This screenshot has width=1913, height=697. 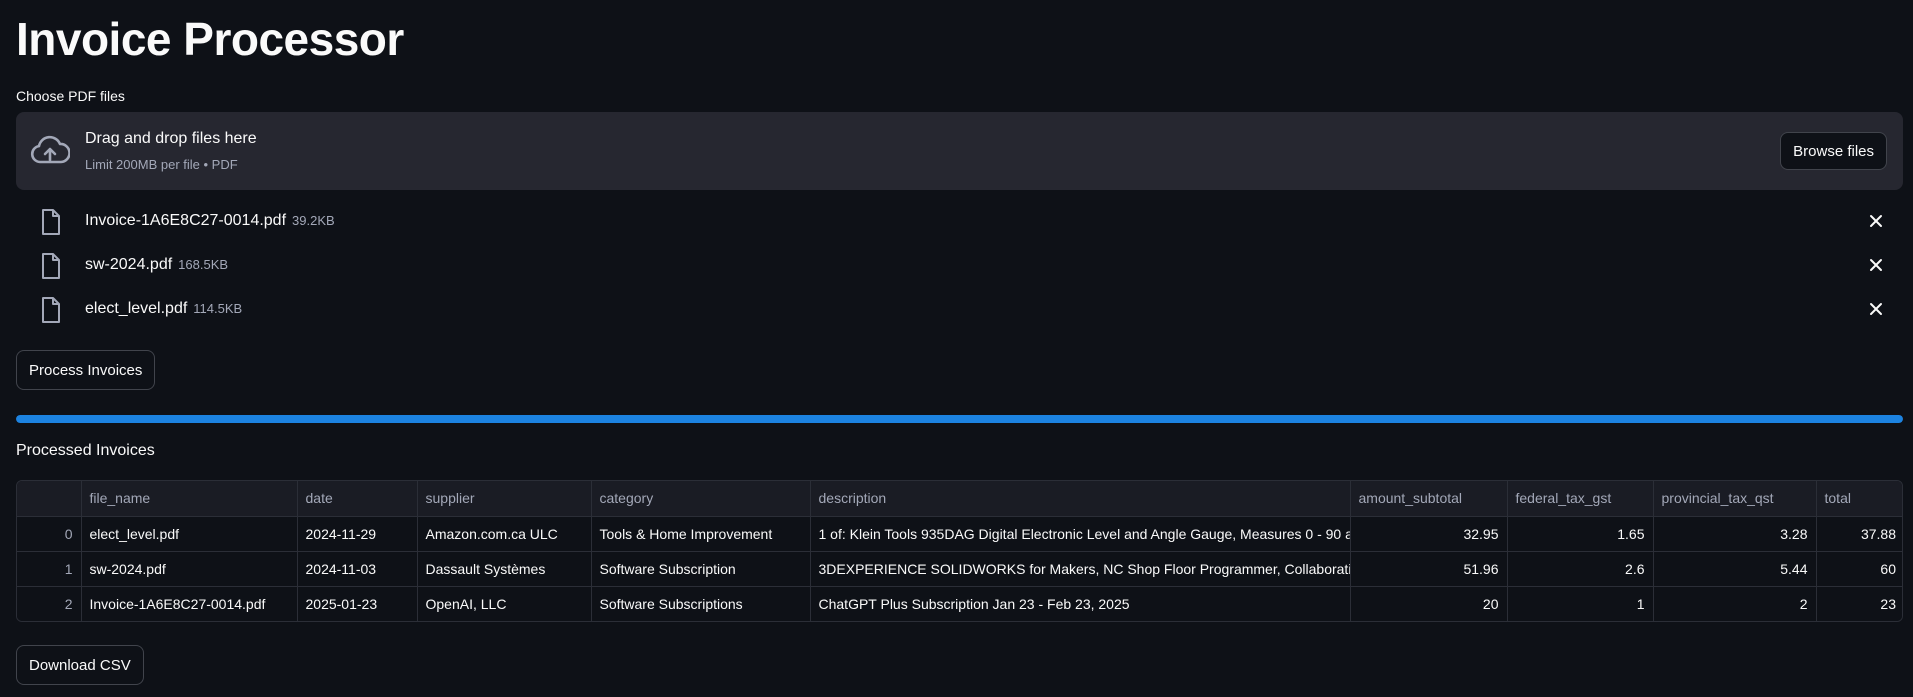 I want to click on cell-file-name: Invoice-1A6E8C27-0014.pdf, so click(x=189, y=603).